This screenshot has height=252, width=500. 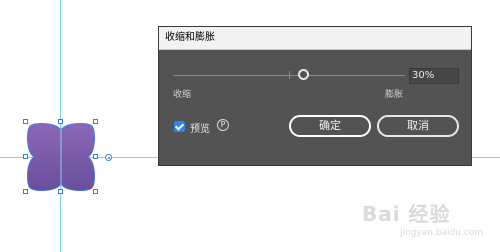 What do you see at coordinates (289, 75) in the screenshot?
I see `slider-center-tick` at bounding box center [289, 75].